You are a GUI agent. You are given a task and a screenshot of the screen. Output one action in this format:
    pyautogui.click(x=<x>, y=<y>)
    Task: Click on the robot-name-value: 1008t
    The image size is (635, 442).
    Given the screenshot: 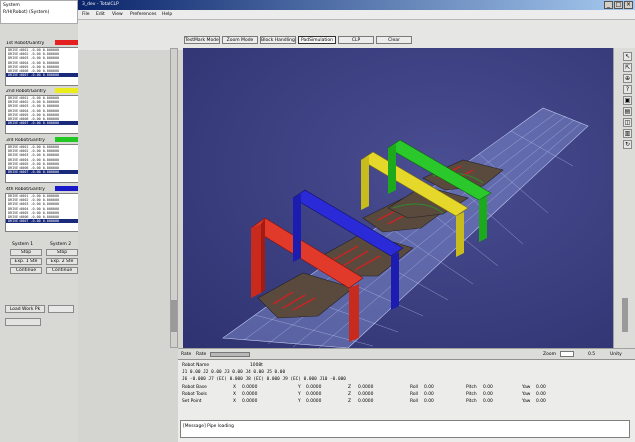 What is the action you would take?
    pyautogui.click(x=256, y=365)
    